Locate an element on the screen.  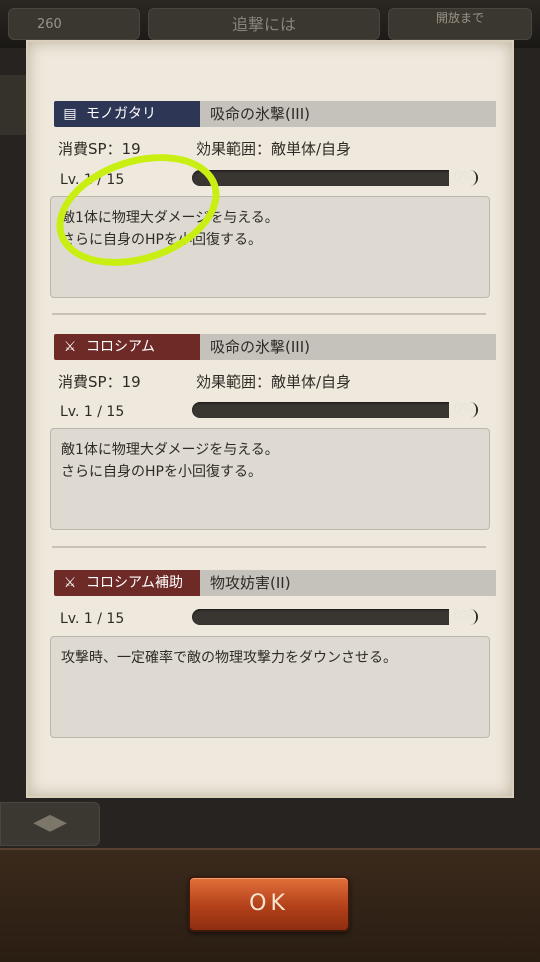
header-label: 追撃には is located at coordinates (264, 24).